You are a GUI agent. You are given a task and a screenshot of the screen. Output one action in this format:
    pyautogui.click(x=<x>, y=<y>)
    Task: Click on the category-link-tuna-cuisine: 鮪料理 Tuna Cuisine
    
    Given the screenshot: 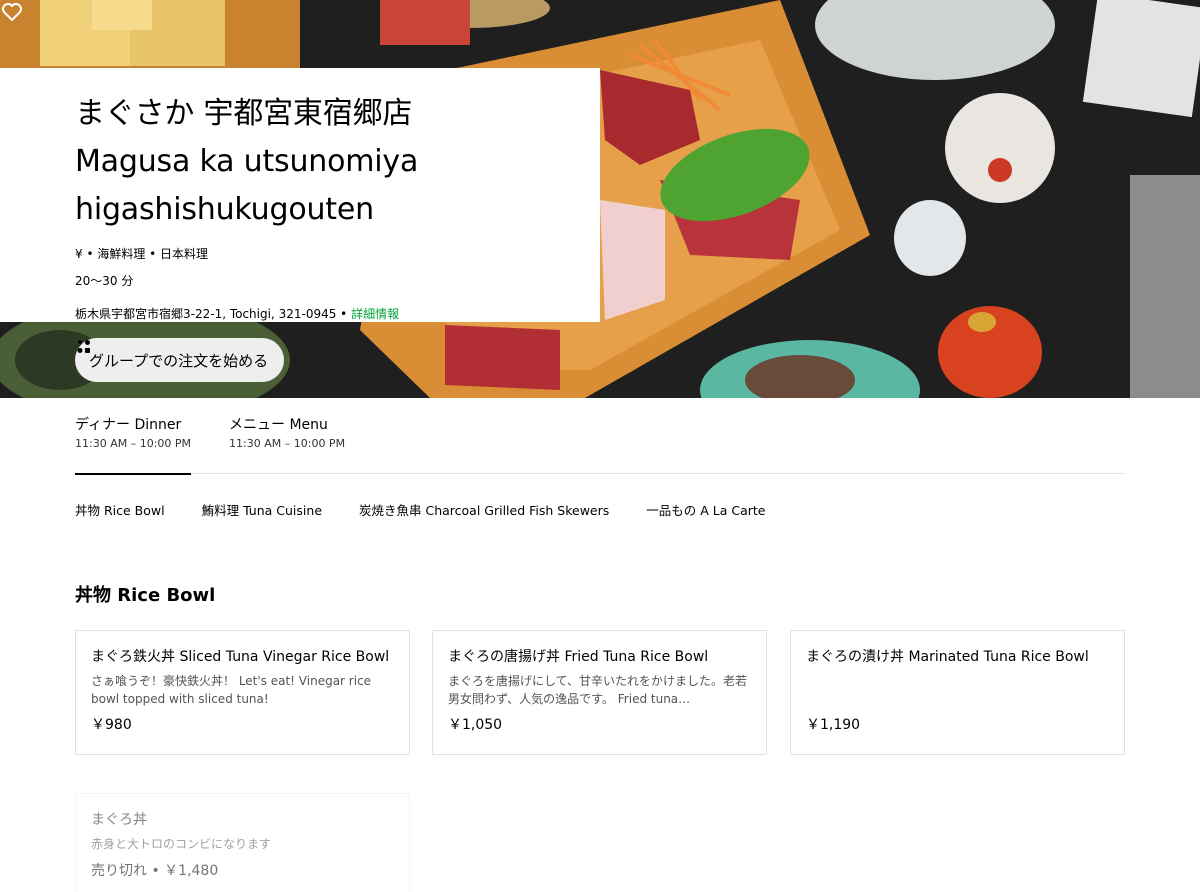 What is the action you would take?
    pyautogui.click(x=262, y=511)
    